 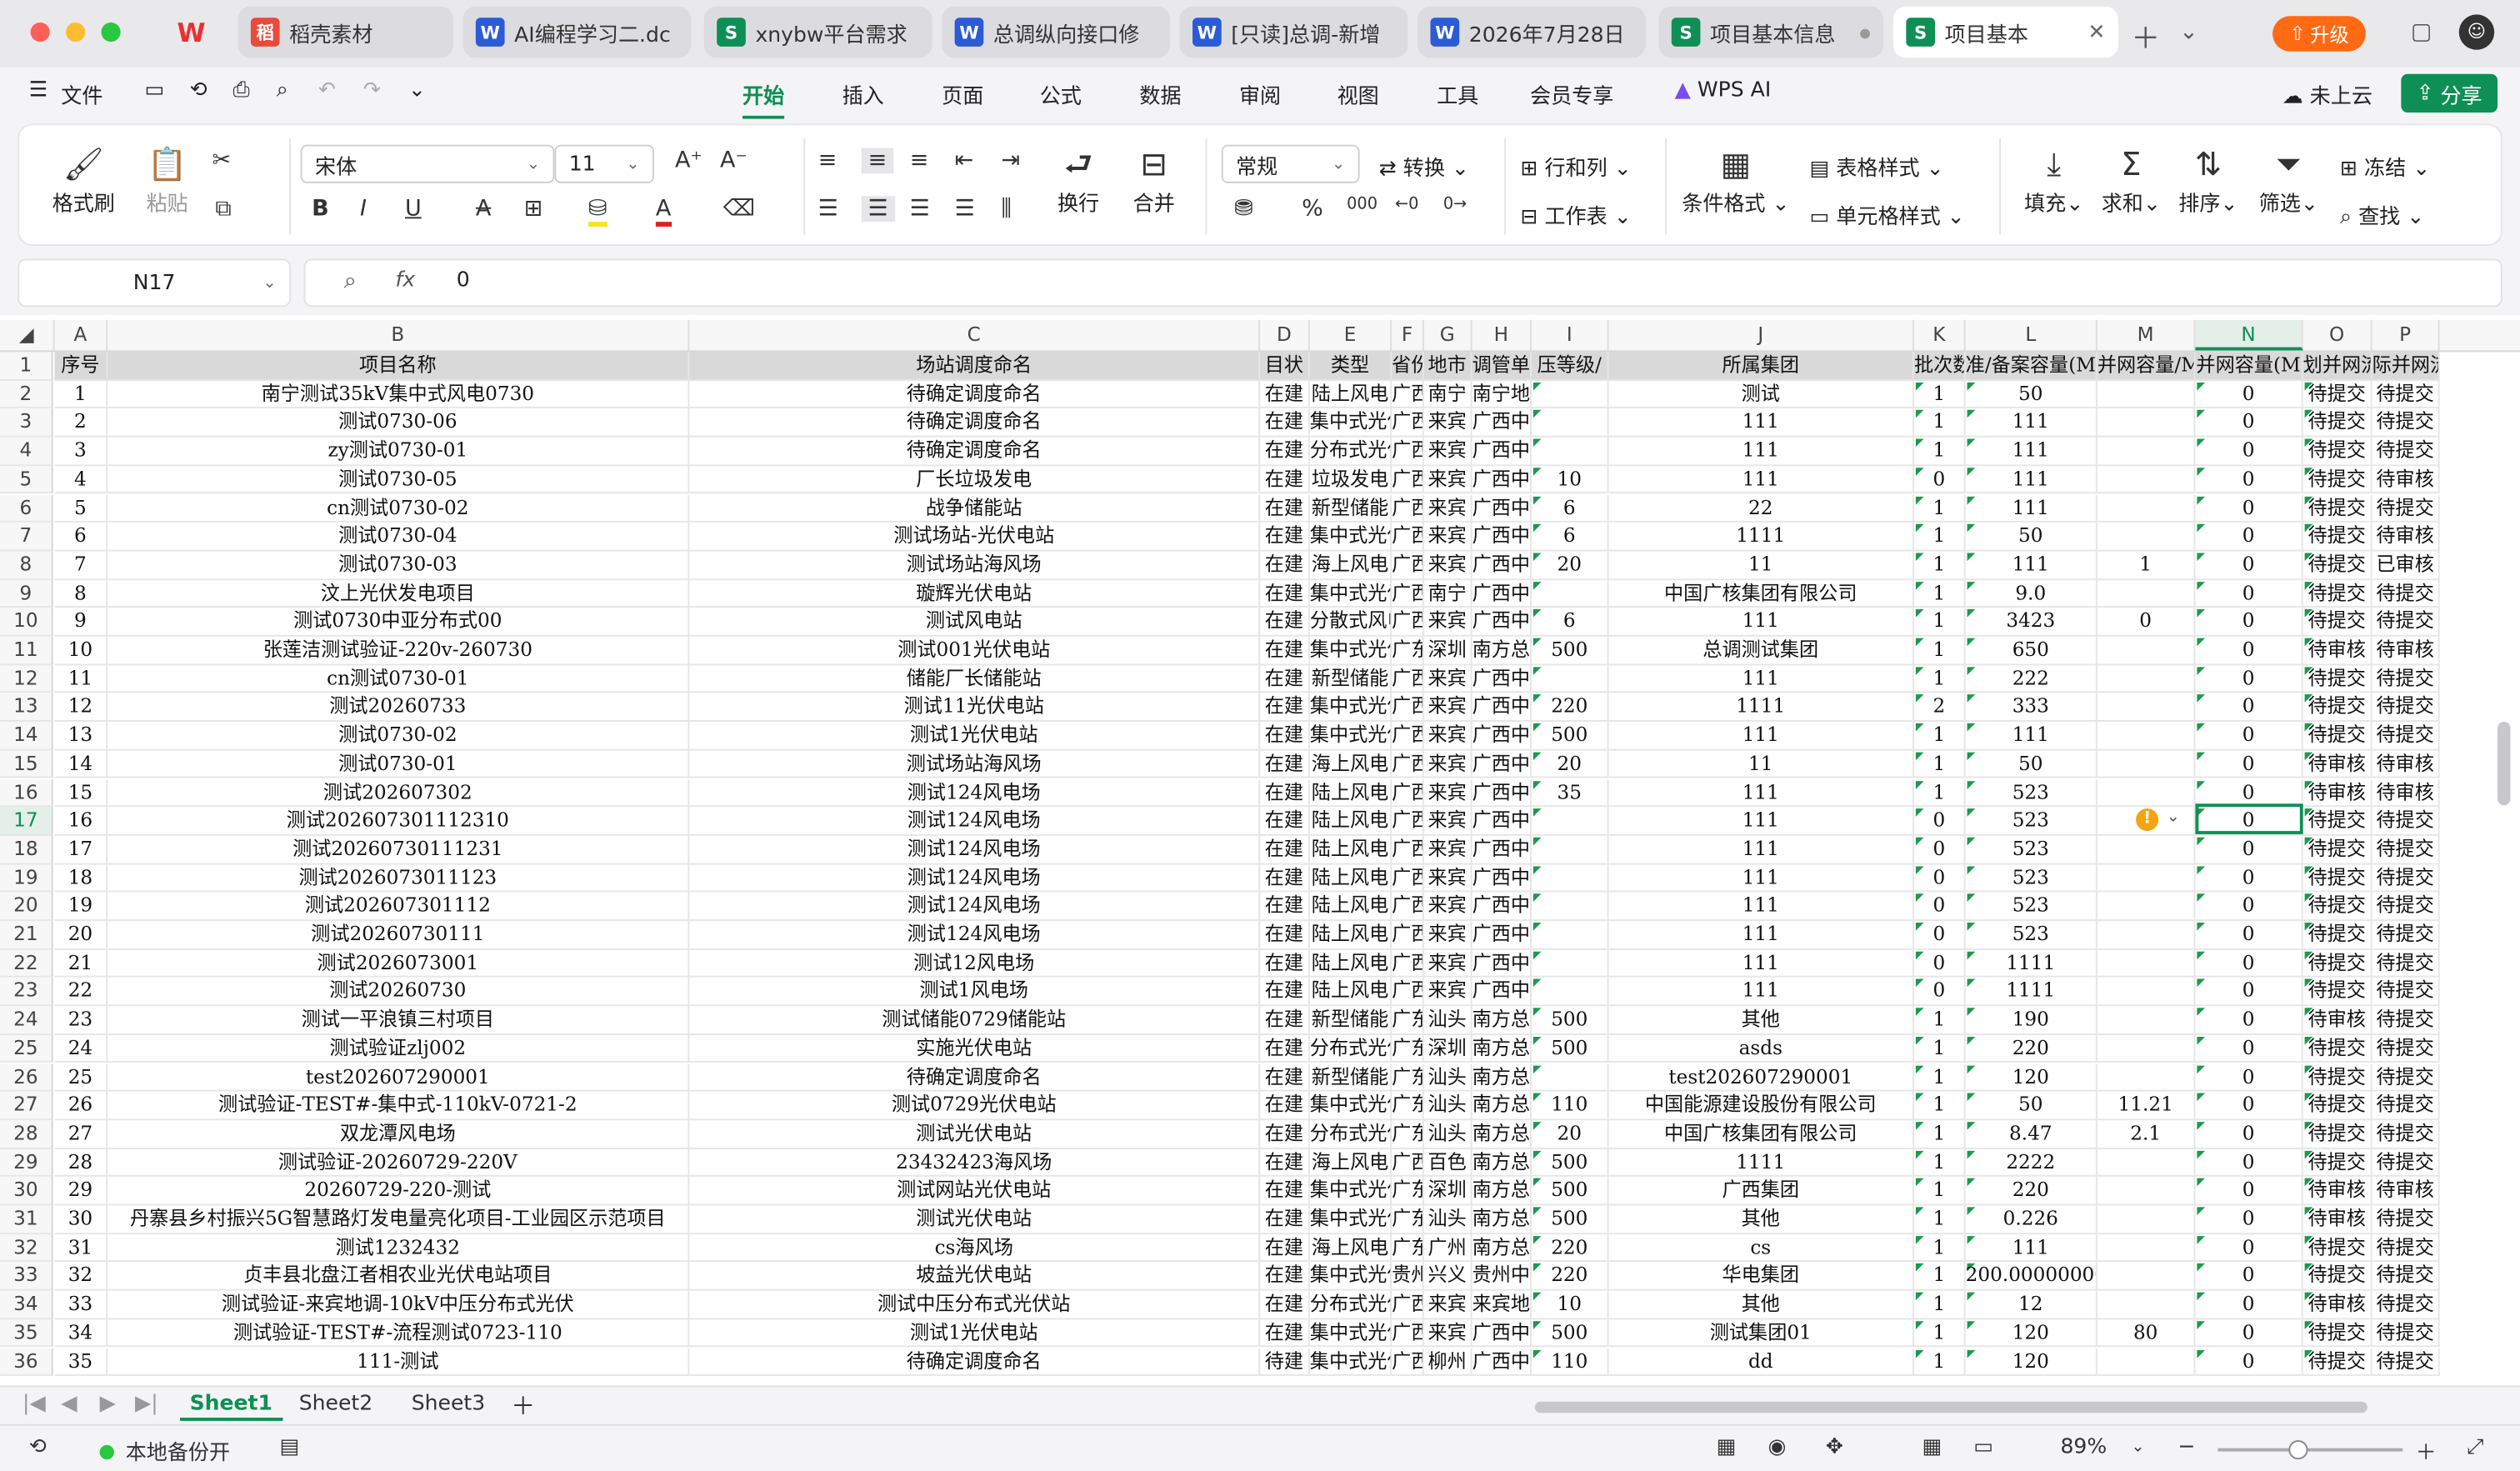 What do you see at coordinates (1940, 849) in the screenshot?
I see `cell-K: 0` at bounding box center [1940, 849].